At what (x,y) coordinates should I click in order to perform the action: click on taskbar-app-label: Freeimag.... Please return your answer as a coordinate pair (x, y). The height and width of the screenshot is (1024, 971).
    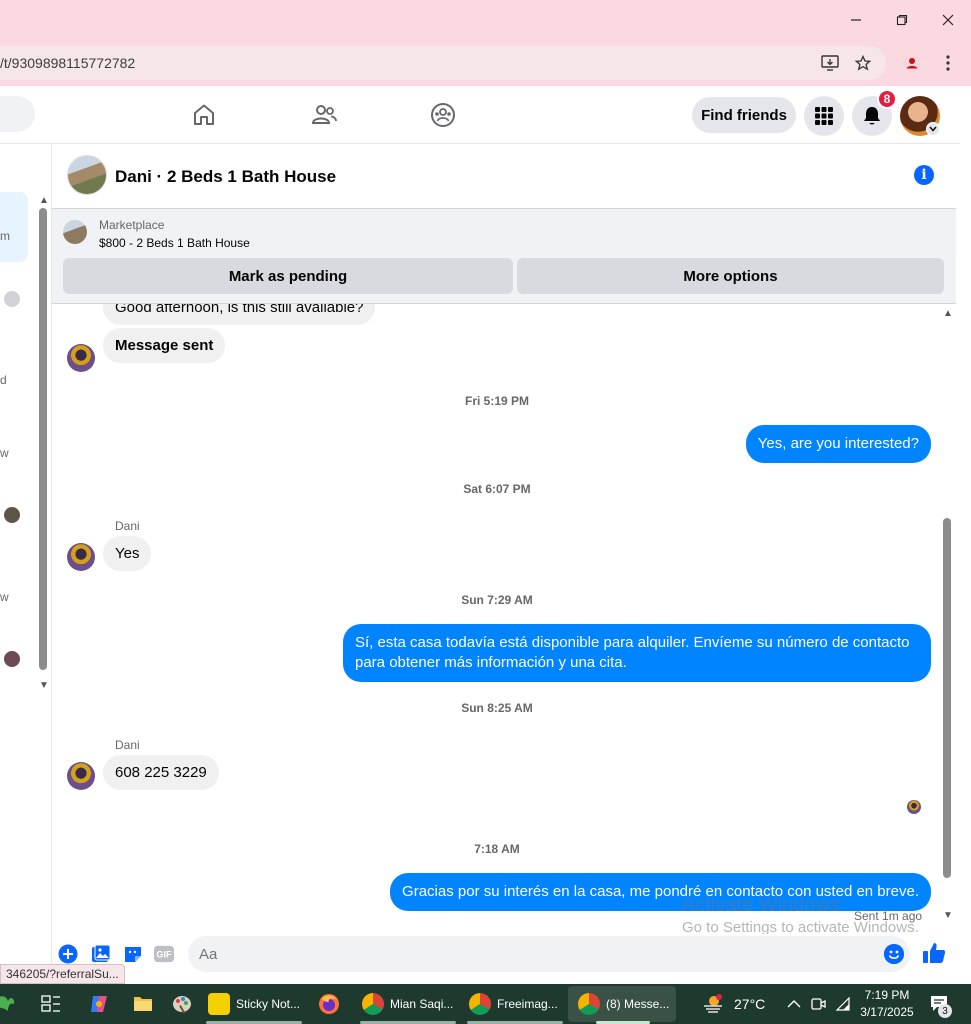
    Looking at the image, I should click on (527, 1004).